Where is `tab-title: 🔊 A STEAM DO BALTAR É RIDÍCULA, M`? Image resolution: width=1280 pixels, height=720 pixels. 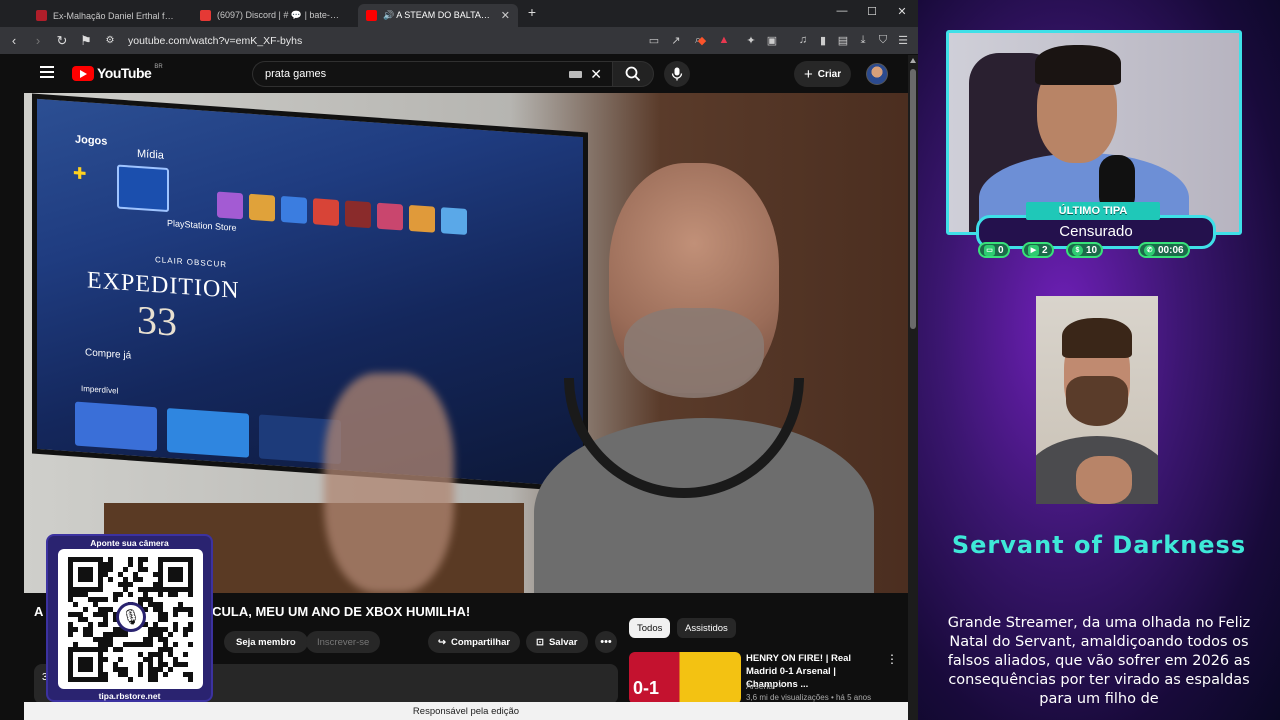 tab-title: 🔊 A STEAM DO BALTAR É RIDÍCULA, M is located at coordinates (439, 15).